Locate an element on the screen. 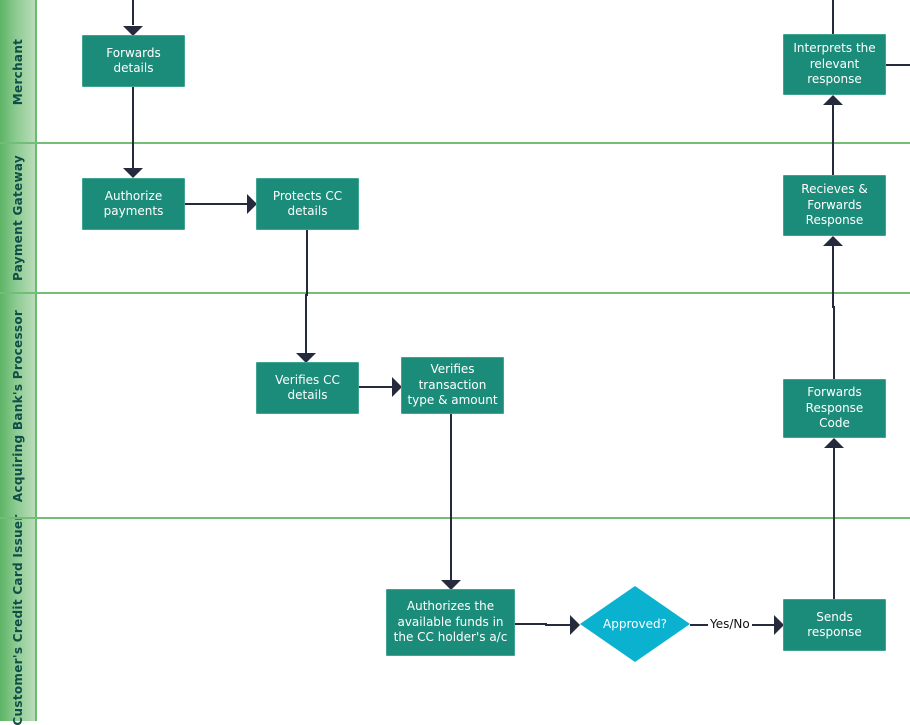 The width and height of the screenshot is (910, 725). node-label: Authorize payments is located at coordinates (133, 203).